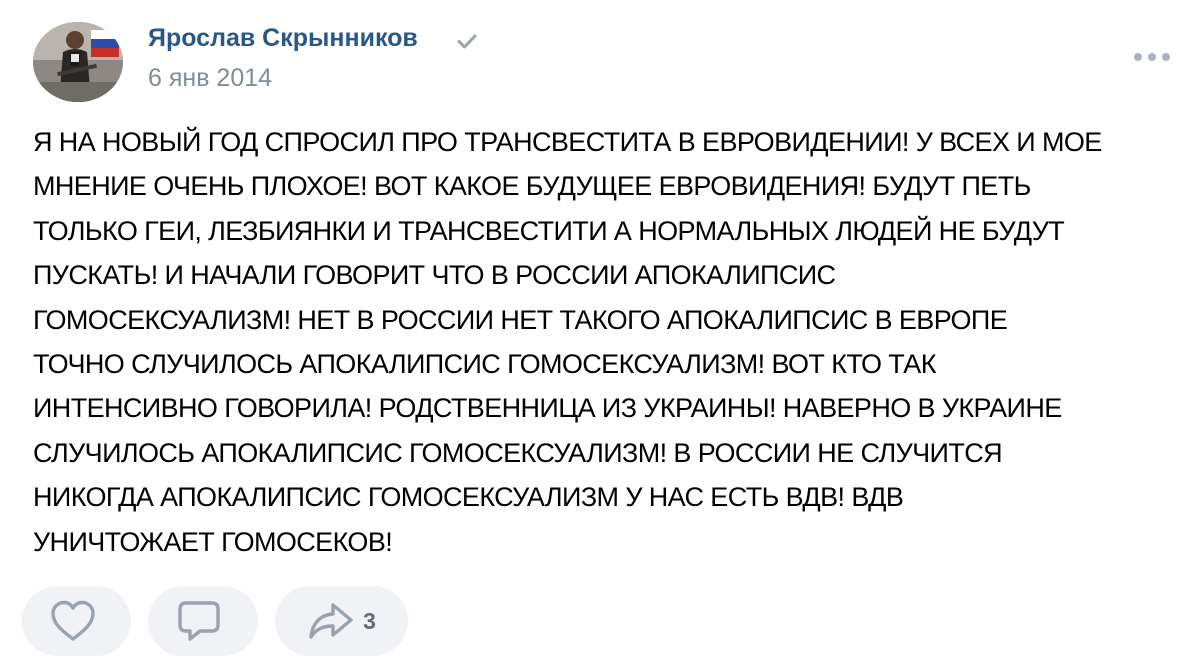 Image resolution: width=1192 pixels, height=668 pixels. What do you see at coordinates (1152, 57) in the screenshot?
I see `more-options-icon` at bounding box center [1152, 57].